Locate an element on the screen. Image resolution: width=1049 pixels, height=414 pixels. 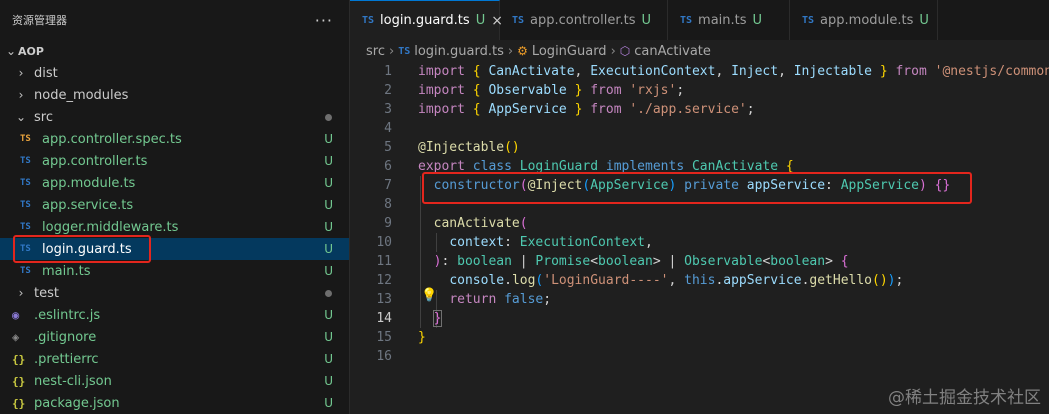
tab-label: login.guard.ts is located at coordinates (425, 20).